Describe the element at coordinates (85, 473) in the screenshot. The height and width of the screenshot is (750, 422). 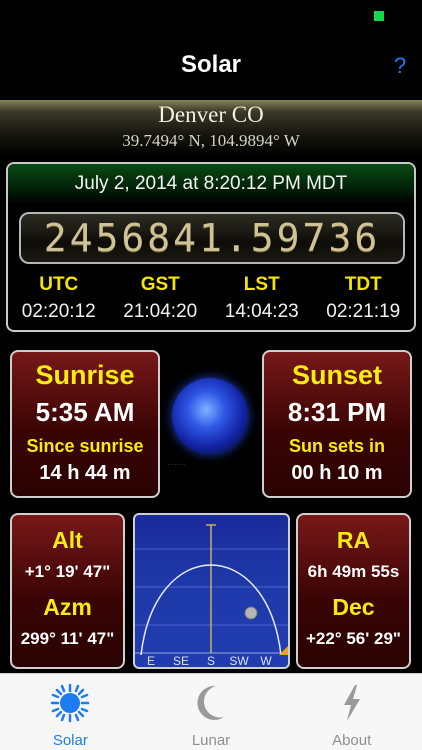
I see `since-sunrise-value: 14 h 44 m` at that location.